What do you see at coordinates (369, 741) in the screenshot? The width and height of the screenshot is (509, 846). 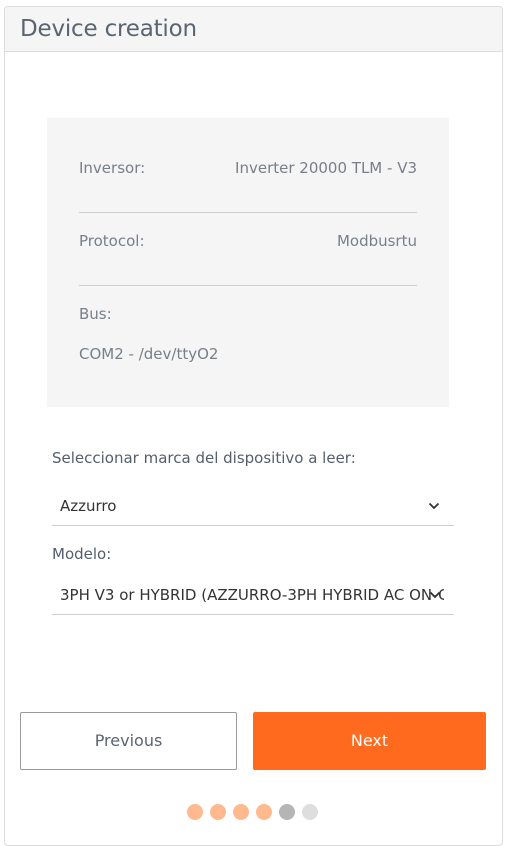 I see `next-button: Next` at bounding box center [369, 741].